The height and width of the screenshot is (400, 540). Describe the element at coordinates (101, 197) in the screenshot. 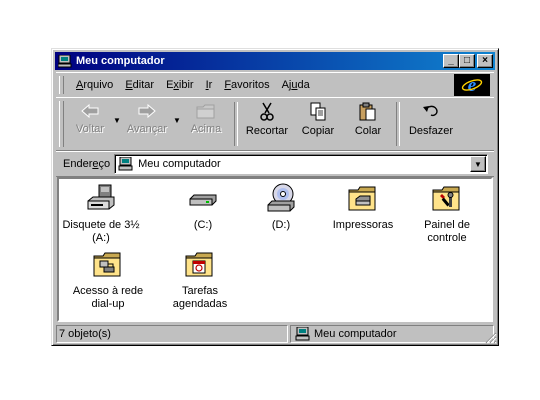

I see `floppy-drive-icon` at that location.